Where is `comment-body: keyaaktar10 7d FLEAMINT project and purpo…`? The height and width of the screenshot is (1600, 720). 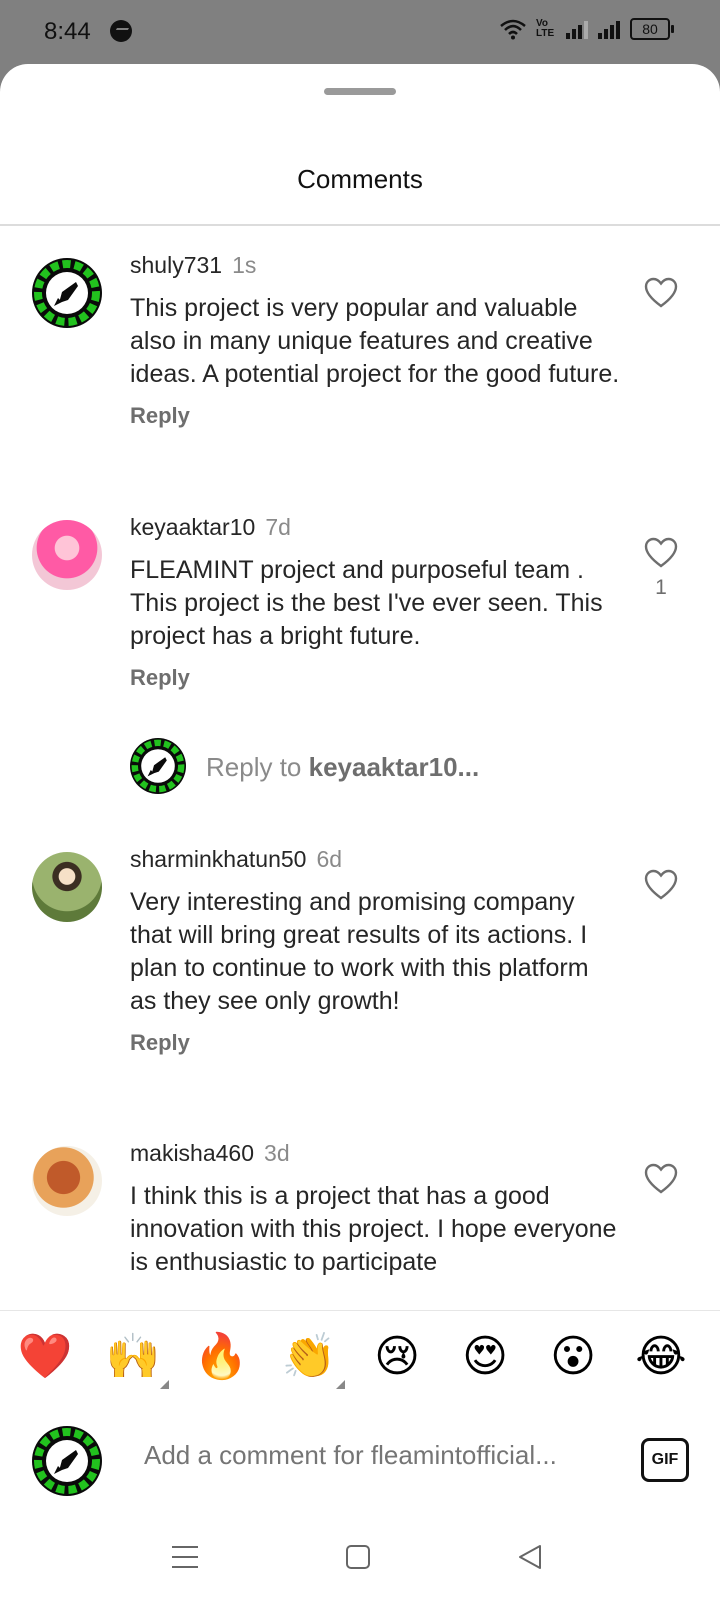 comment-body: keyaaktar10 7d FLEAMINT project and purpo… is located at coordinates (375, 602).